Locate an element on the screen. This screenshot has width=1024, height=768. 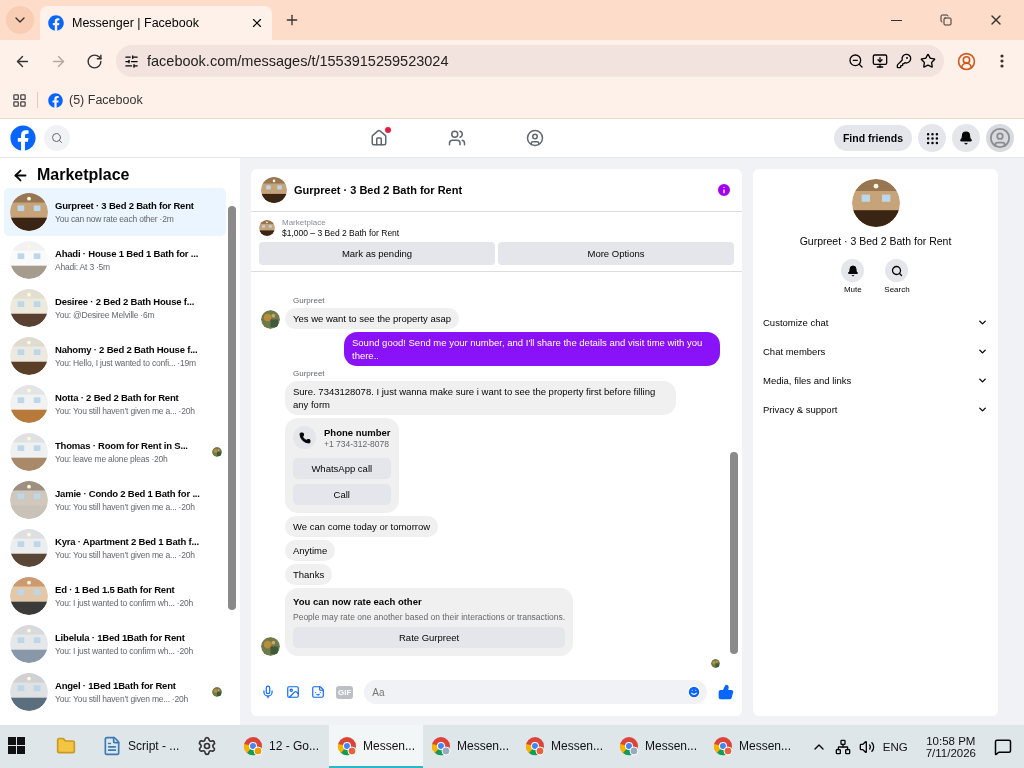
info-section: Chat members is located at coordinates (875, 351).